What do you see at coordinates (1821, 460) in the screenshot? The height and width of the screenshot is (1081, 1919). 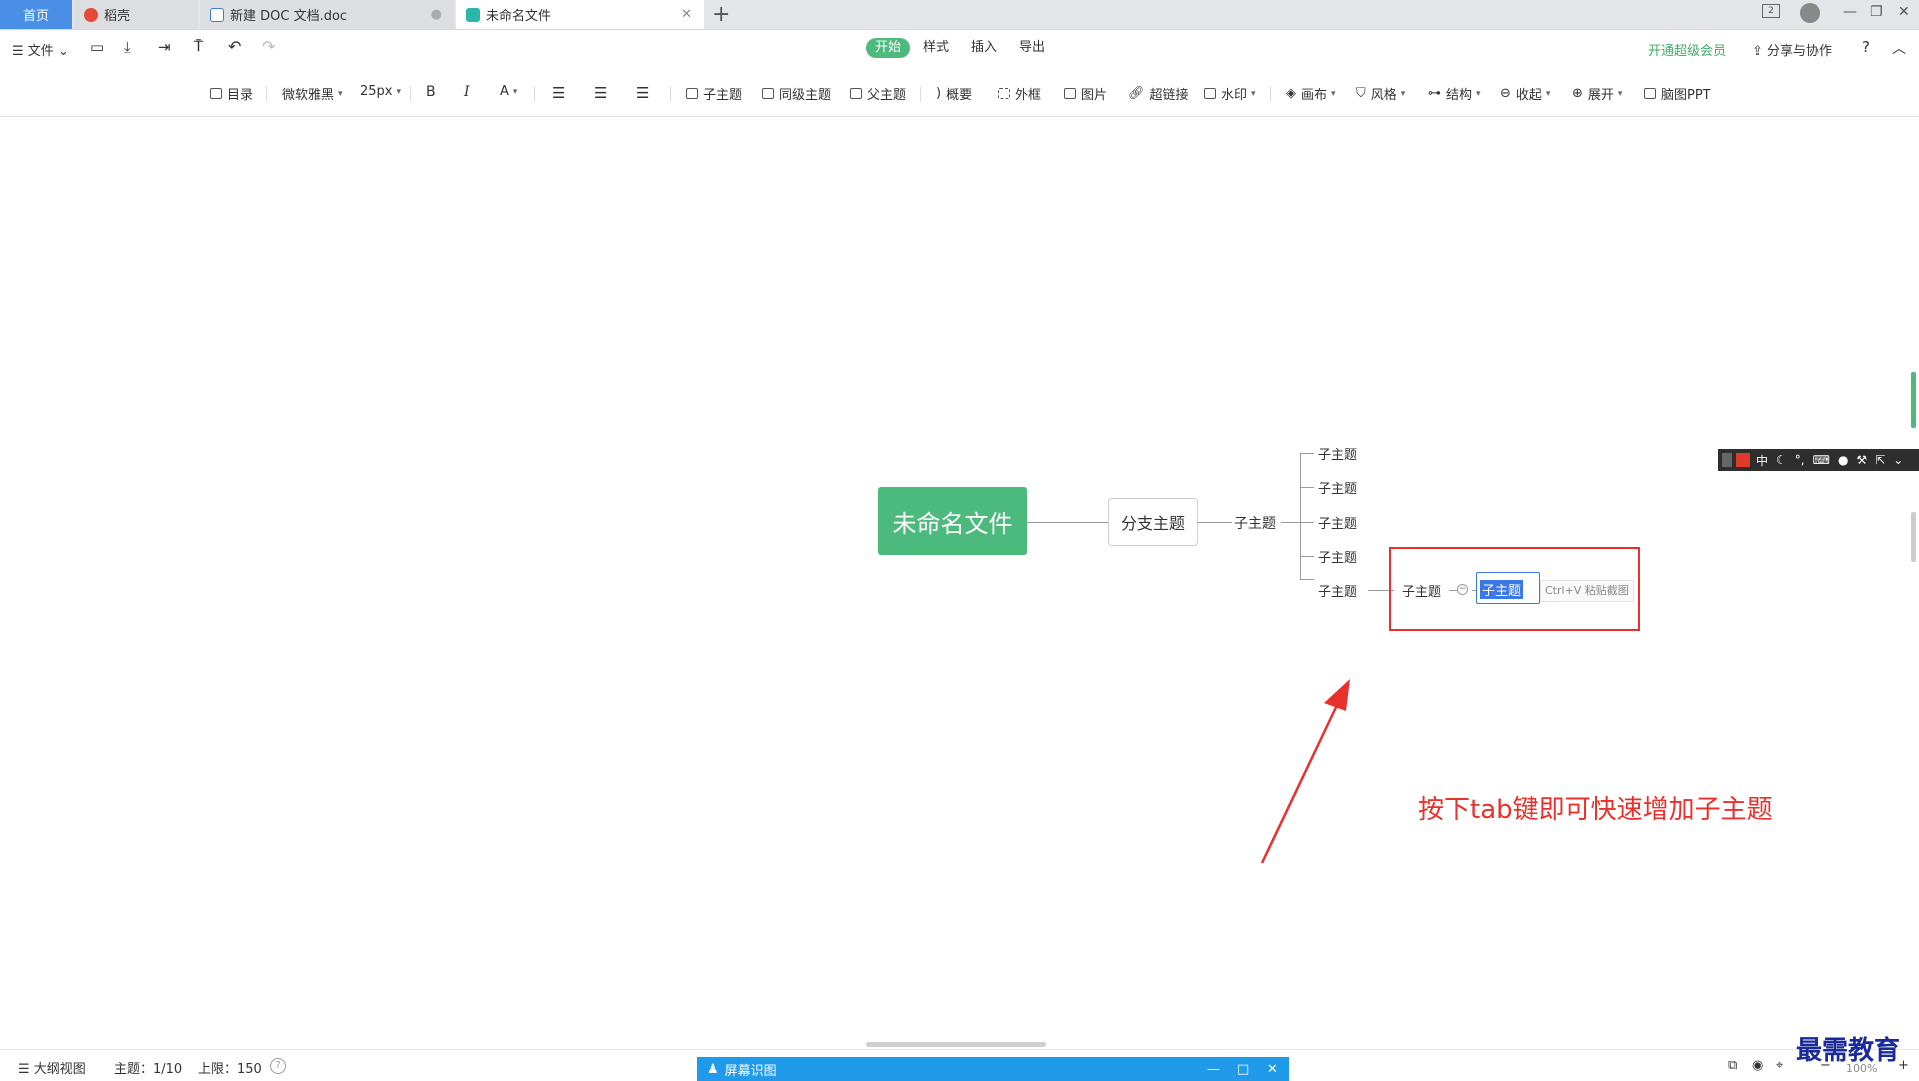 I see `keyboard-icon: ⌨` at bounding box center [1821, 460].